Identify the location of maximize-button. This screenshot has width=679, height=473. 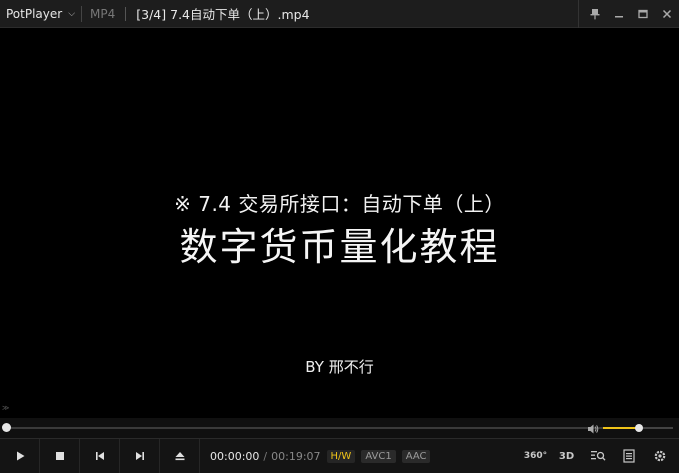
(643, 14).